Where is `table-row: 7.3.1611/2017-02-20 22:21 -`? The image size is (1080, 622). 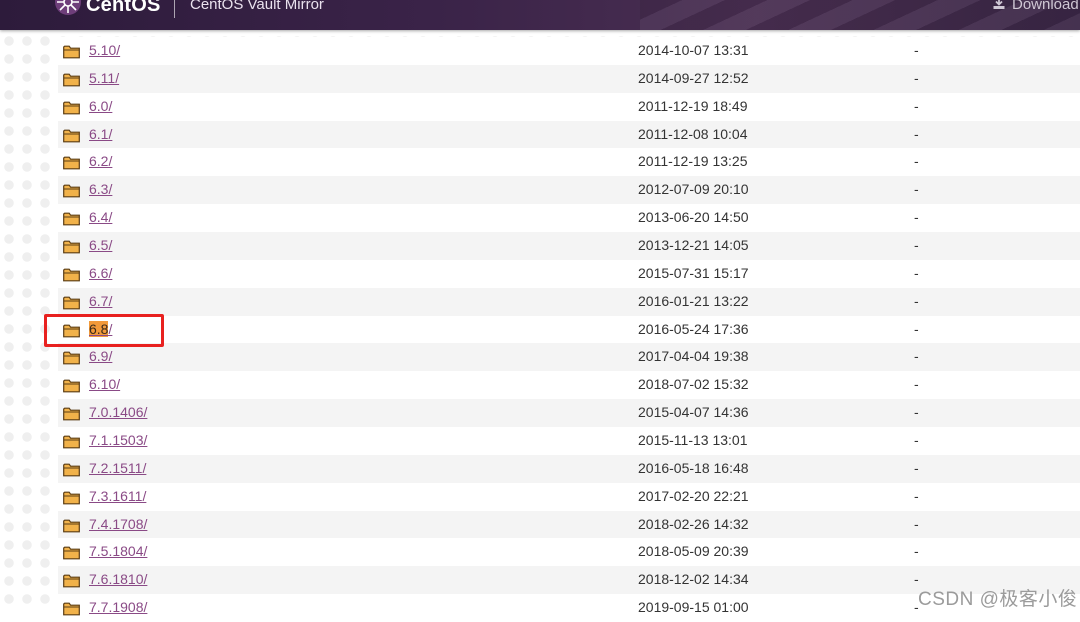
table-row: 7.3.1611/2017-02-20 22:21 - is located at coordinates (569, 496).